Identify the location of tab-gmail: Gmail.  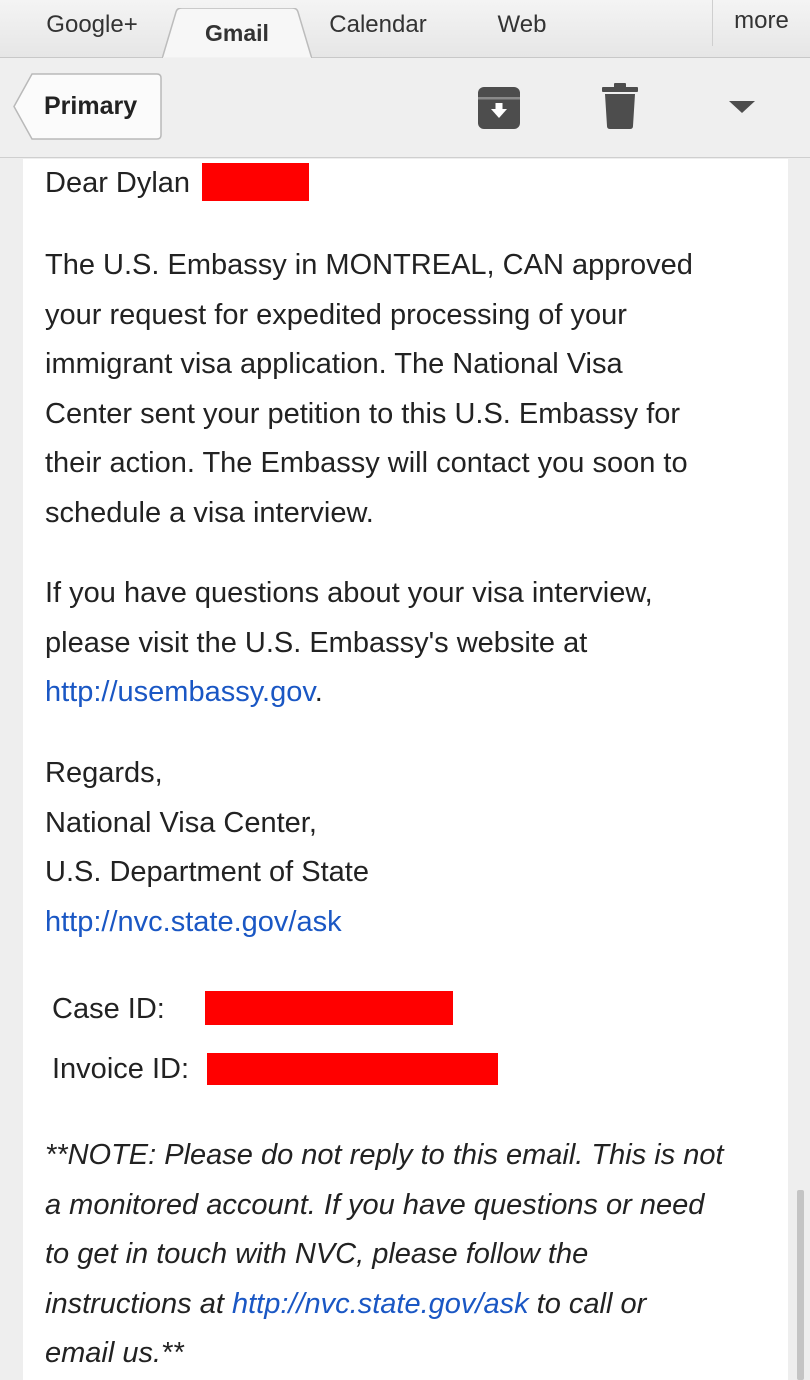
(237, 33).